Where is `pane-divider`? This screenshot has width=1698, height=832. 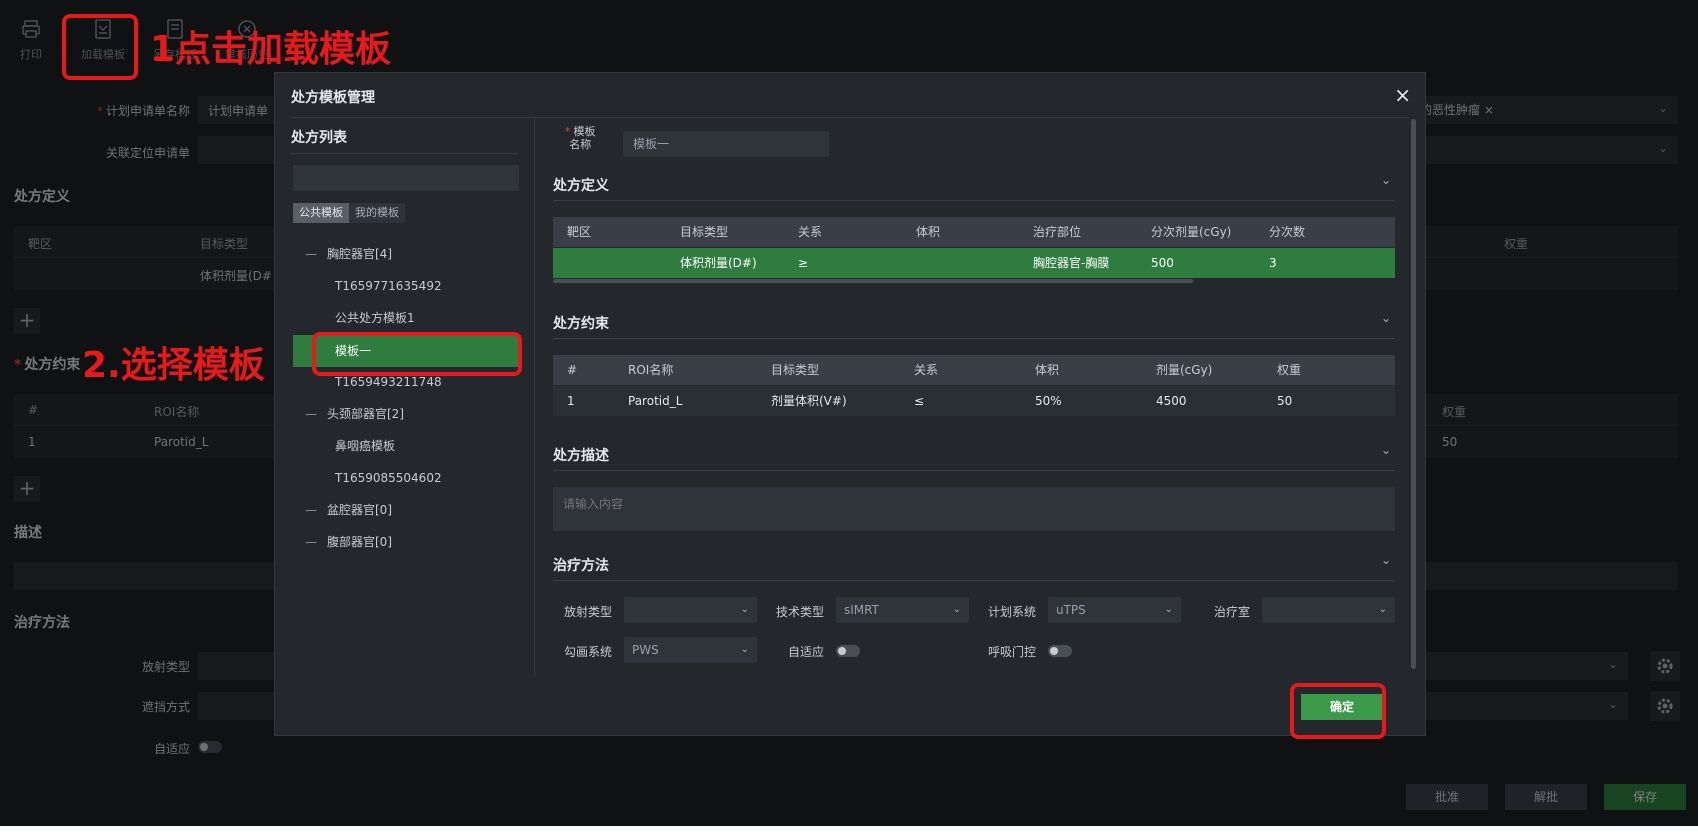 pane-divider is located at coordinates (534, 397).